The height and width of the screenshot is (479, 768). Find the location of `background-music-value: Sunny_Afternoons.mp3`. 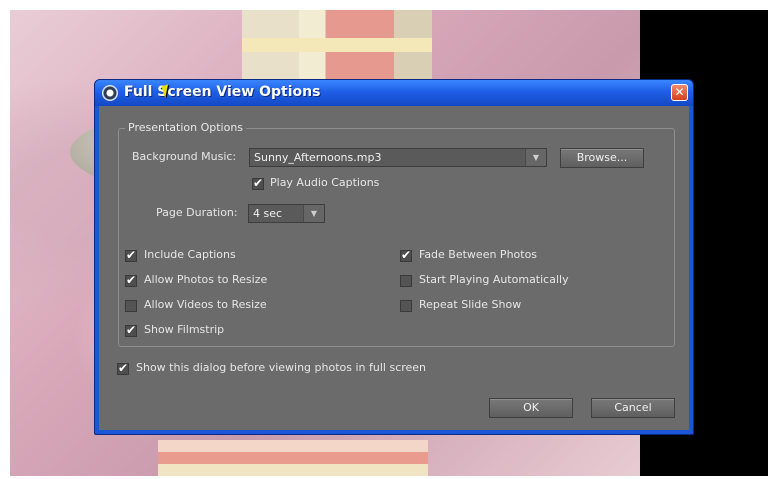

background-music-value: Sunny_Afternoons.mp3 is located at coordinates (318, 157).